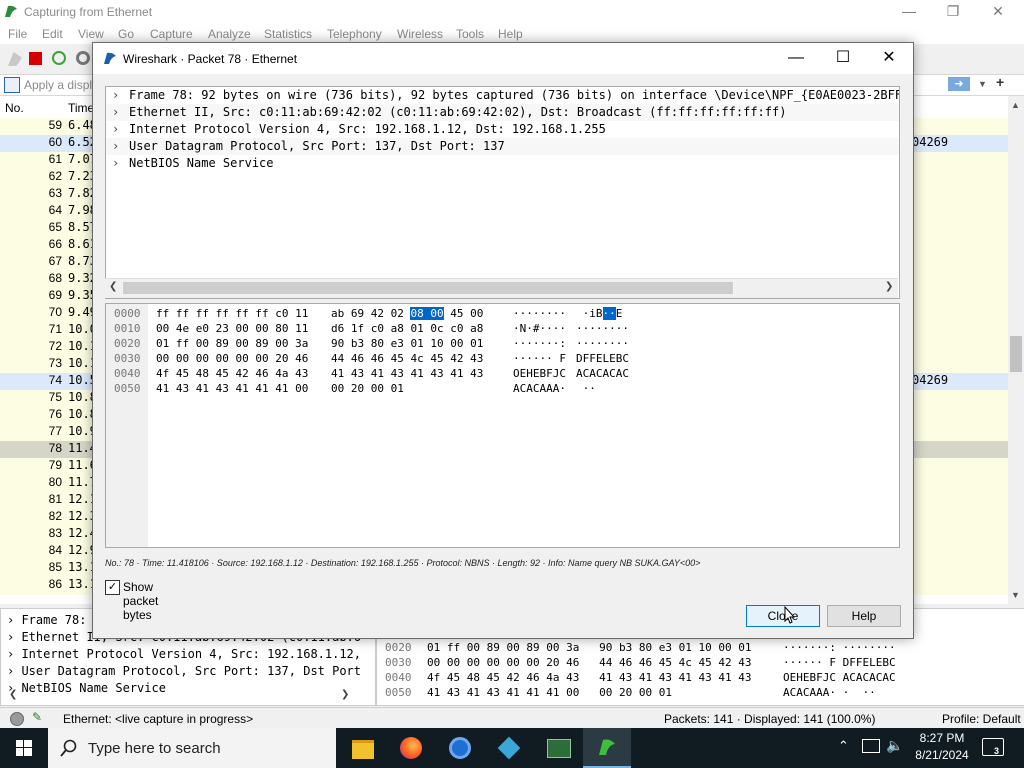 The image size is (1024, 768). Describe the element at coordinates (1016, 354) in the screenshot. I see `scrollbar-thumb` at that location.